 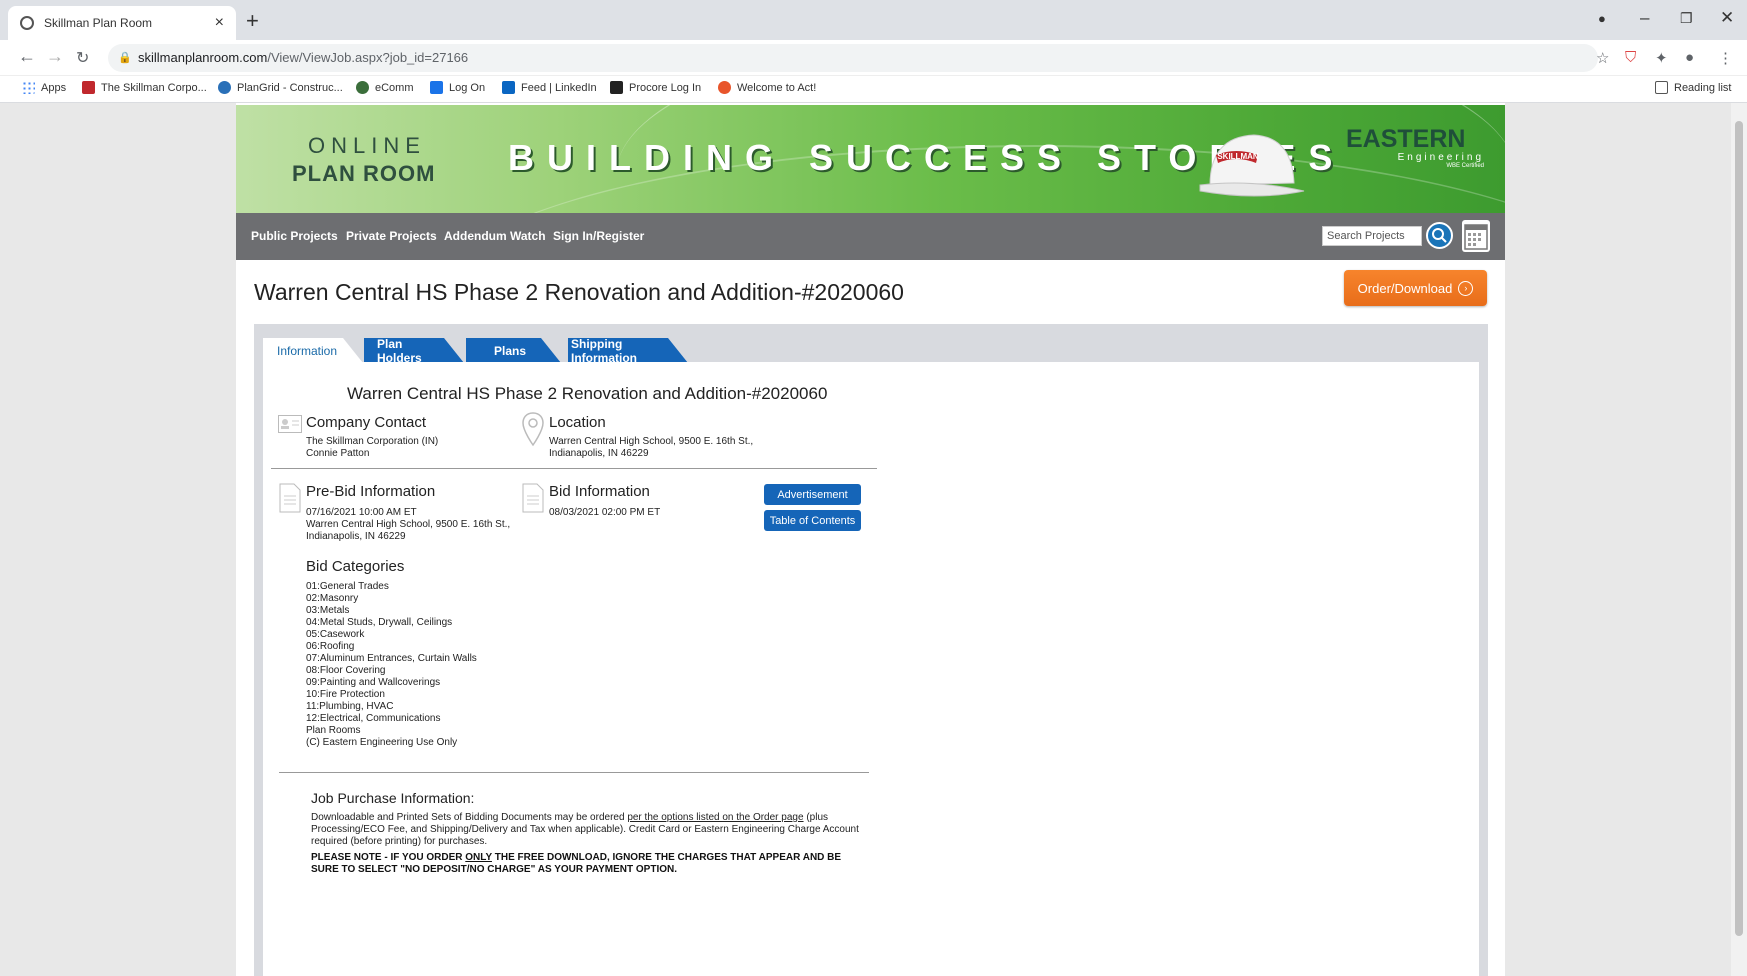 What do you see at coordinates (1727, 18) in the screenshot?
I see `close-window-button: ✕` at bounding box center [1727, 18].